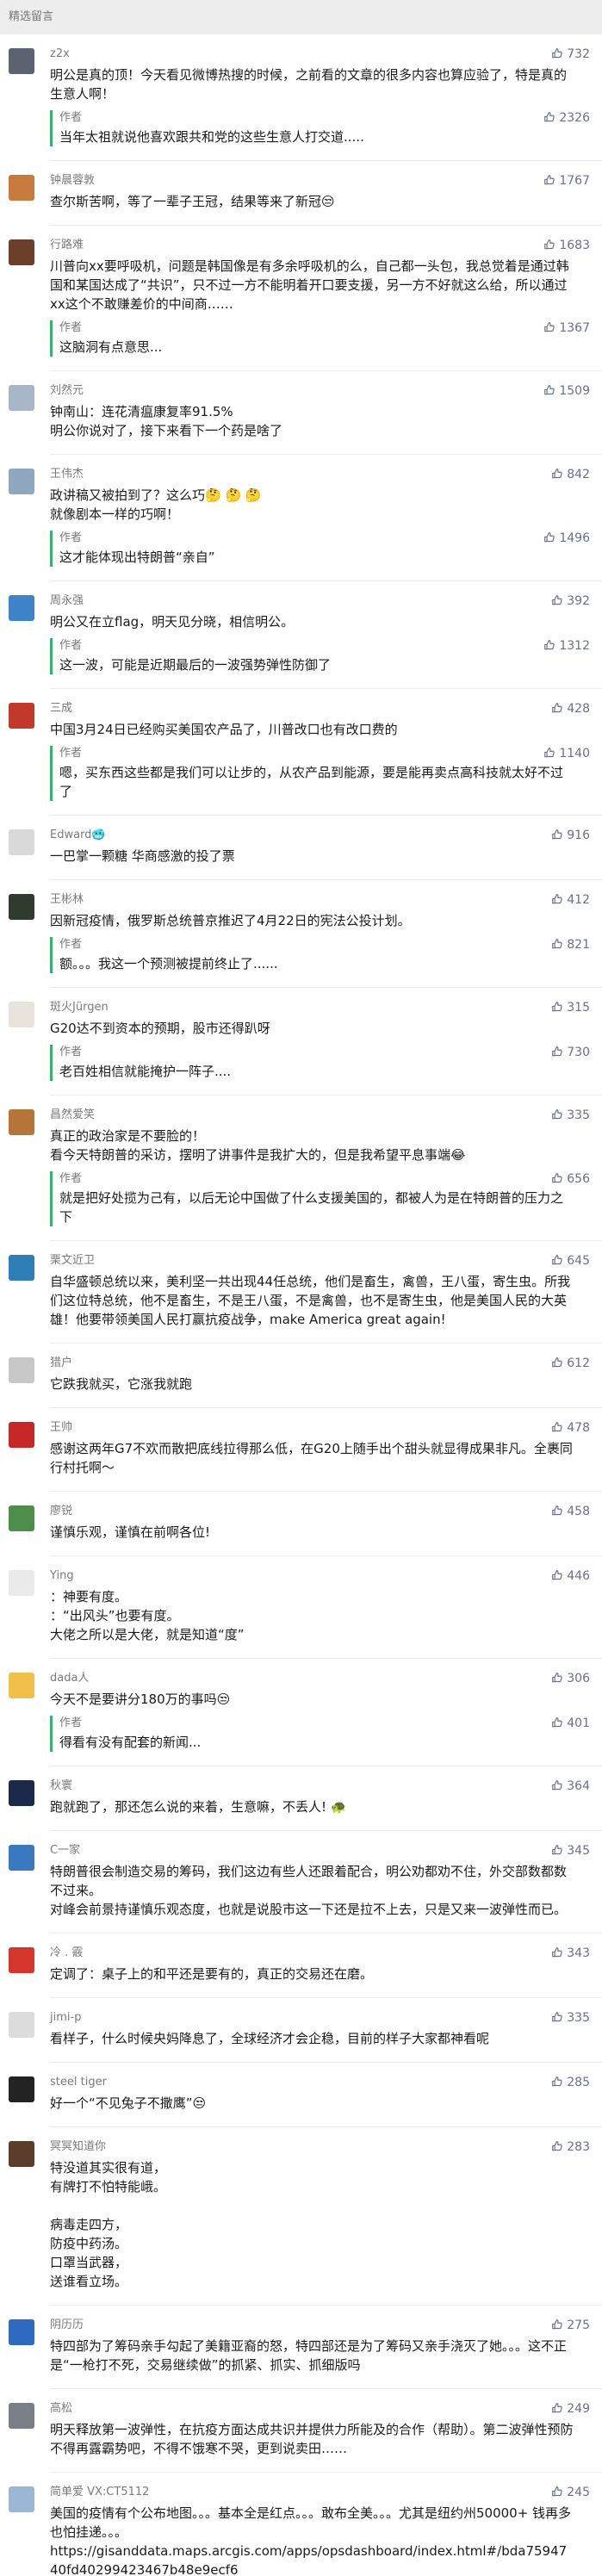  Describe the element at coordinates (566, 538) in the screenshot. I see `reply-like-button: 1496` at that location.